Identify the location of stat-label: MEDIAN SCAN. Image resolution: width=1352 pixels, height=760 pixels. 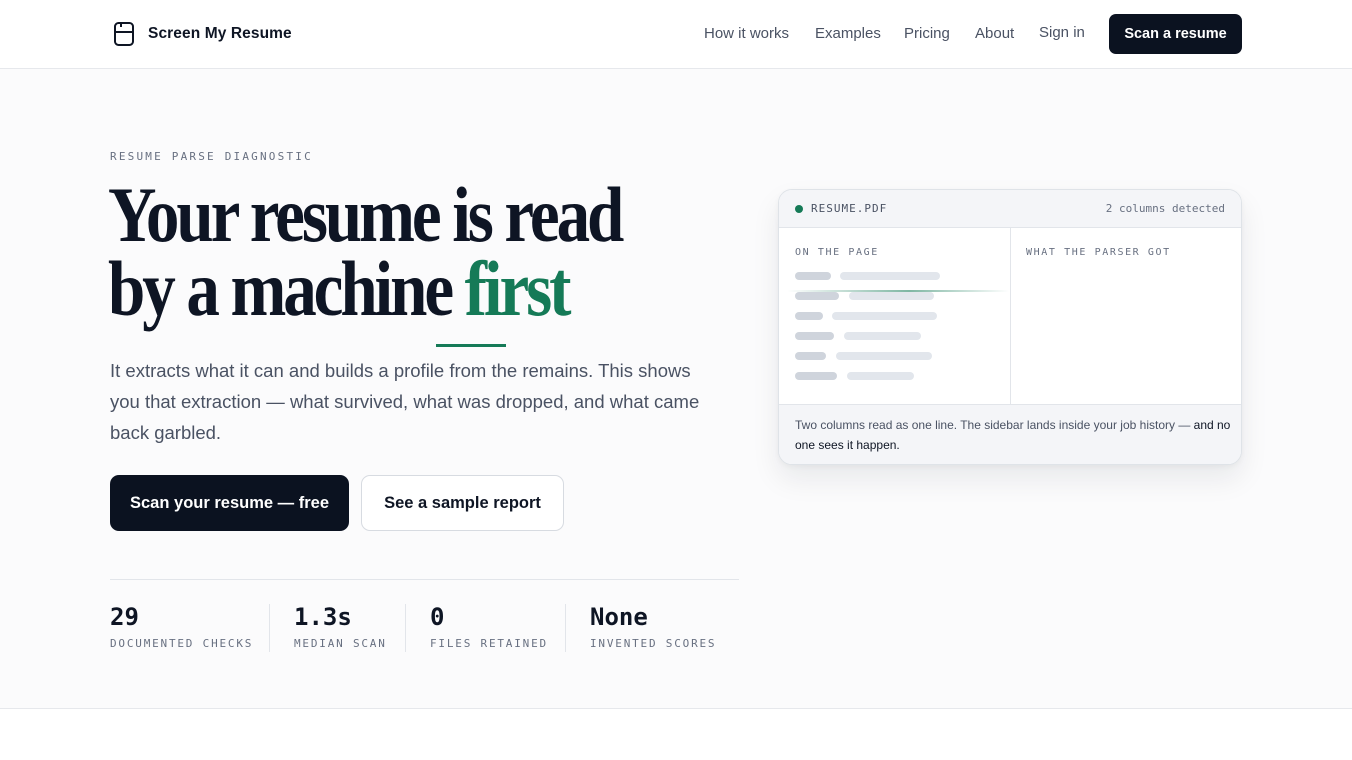
(340, 643).